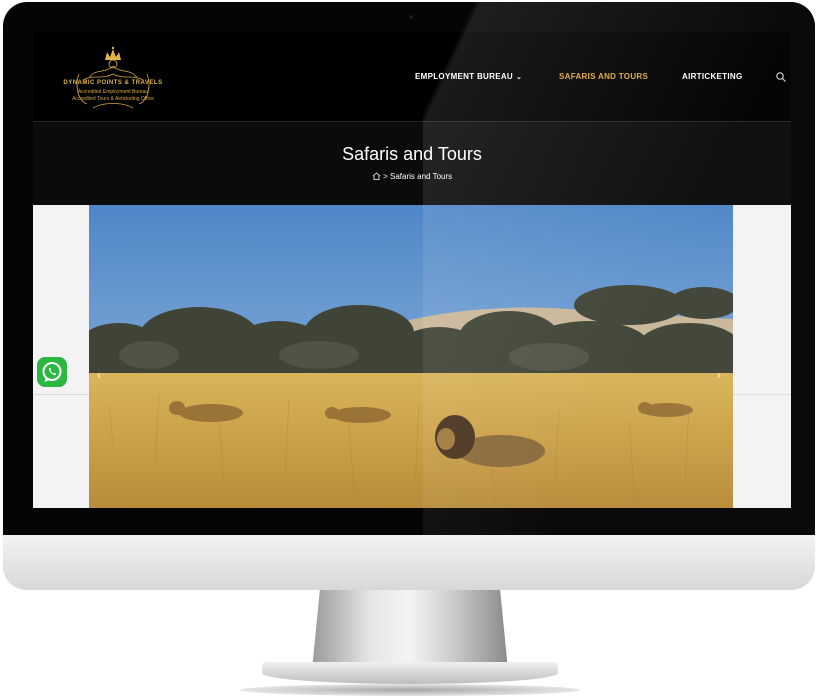 The image size is (818, 700). I want to click on slider-track-right, so click(762, 394).